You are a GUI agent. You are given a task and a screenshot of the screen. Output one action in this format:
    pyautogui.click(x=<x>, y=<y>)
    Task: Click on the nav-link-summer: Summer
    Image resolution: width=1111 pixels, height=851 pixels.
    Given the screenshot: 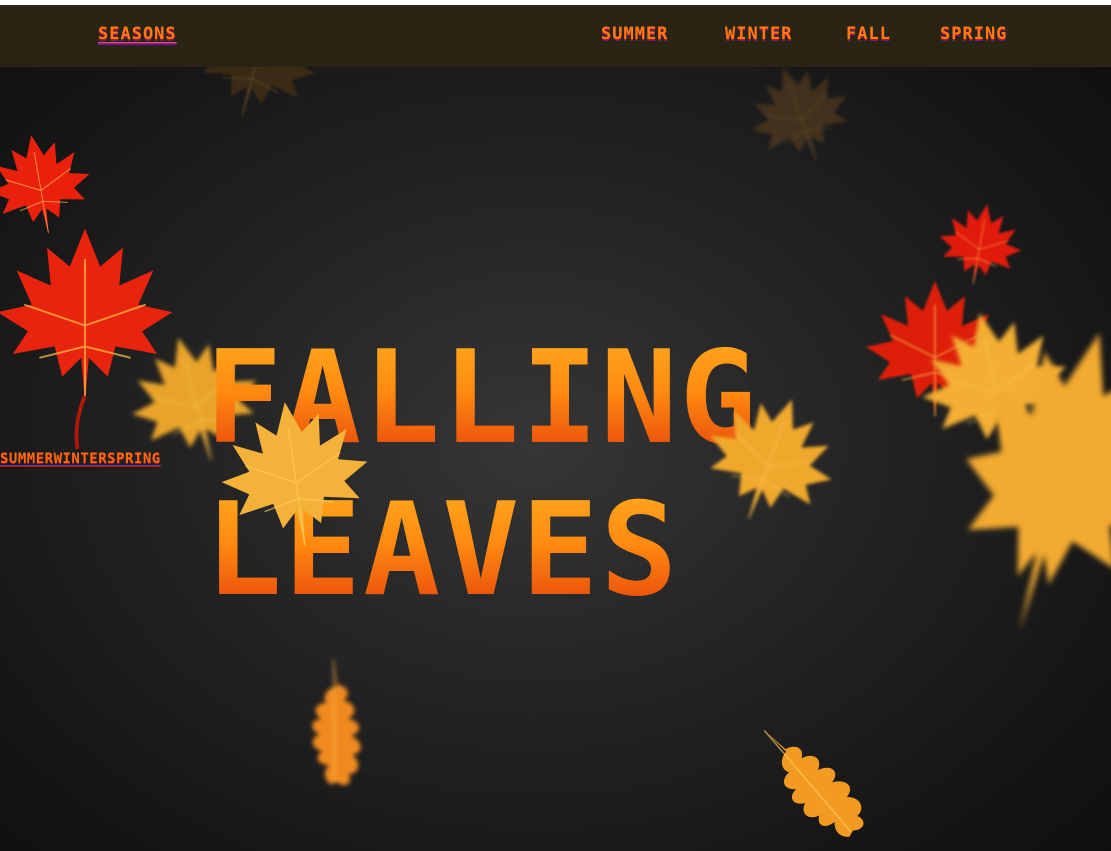 What is the action you would take?
    pyautogui.click(x=634, y=34)
    